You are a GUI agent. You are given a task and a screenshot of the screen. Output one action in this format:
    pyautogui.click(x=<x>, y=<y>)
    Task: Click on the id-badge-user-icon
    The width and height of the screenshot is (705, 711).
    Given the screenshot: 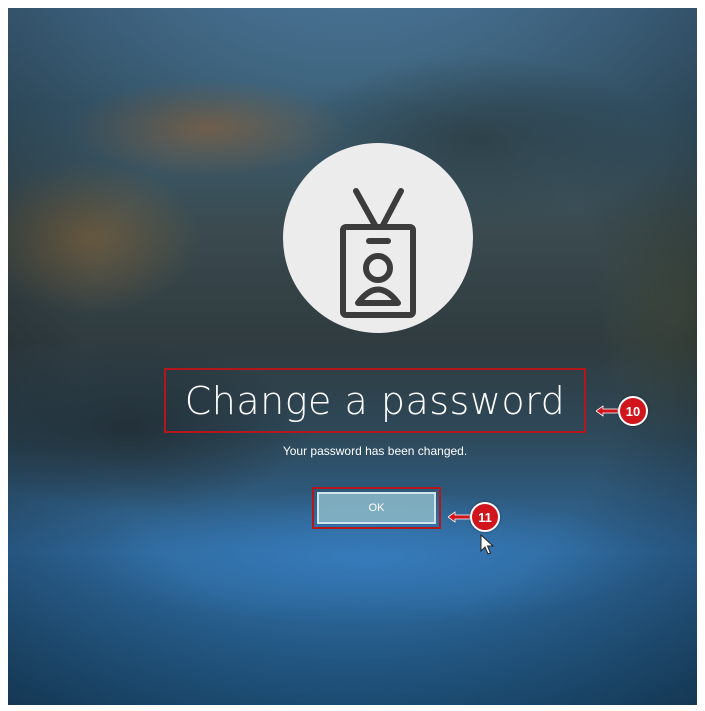 What is the action you would take?
    pyautogui.click(x=378, y=253)
    